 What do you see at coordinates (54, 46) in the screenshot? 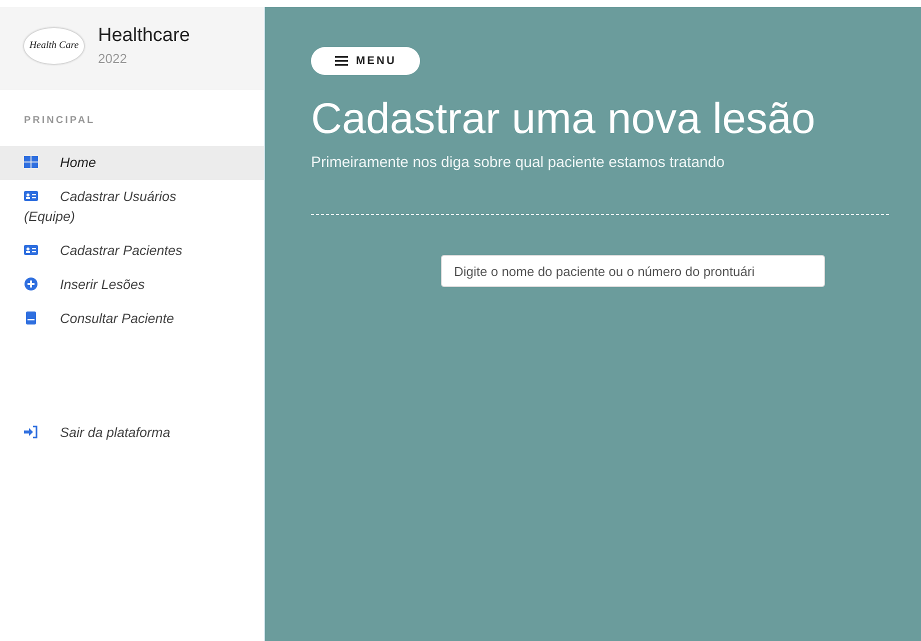
I see `logo: Health Care` at bounding box center [54, 46].